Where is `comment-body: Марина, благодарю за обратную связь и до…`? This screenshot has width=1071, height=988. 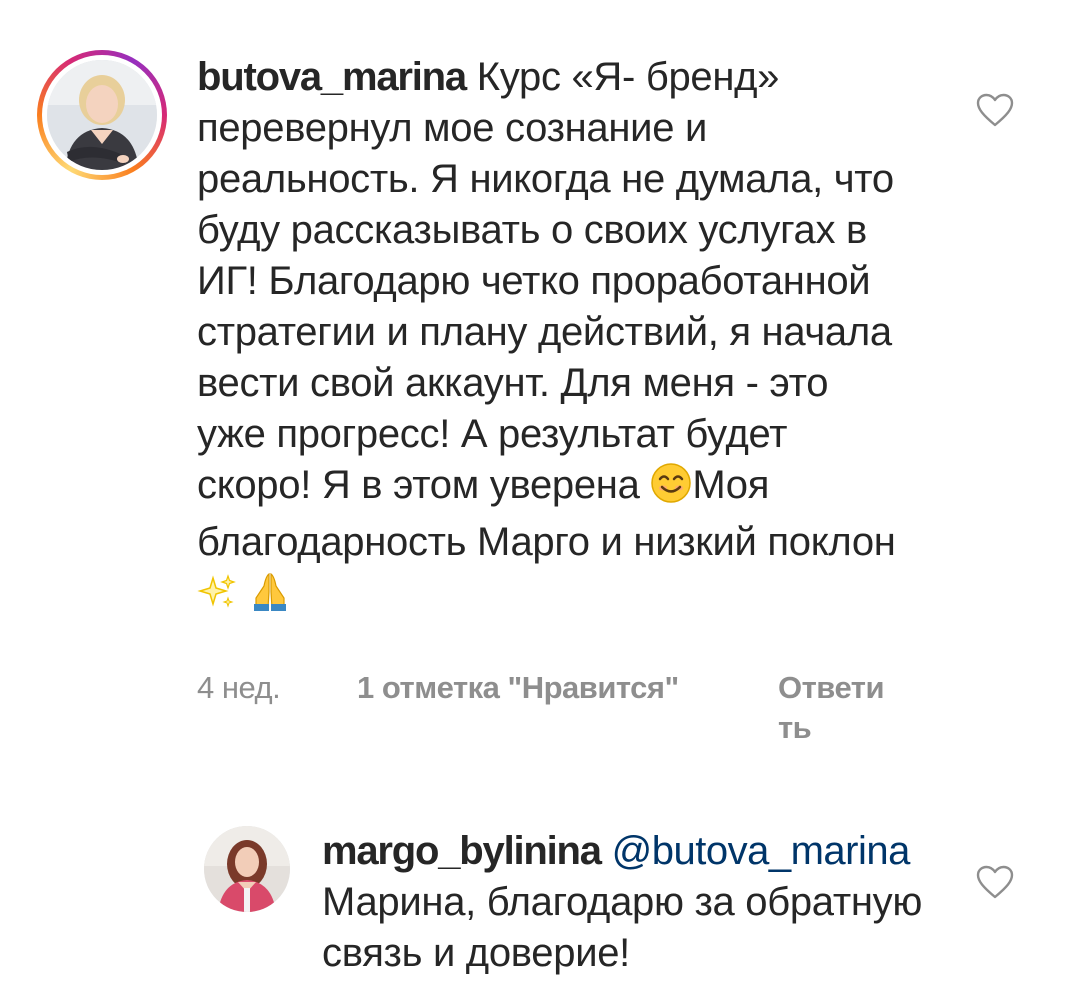 comment-body: Марина, благодарю за обратную связь и до… is located at coordinates (622, 927).